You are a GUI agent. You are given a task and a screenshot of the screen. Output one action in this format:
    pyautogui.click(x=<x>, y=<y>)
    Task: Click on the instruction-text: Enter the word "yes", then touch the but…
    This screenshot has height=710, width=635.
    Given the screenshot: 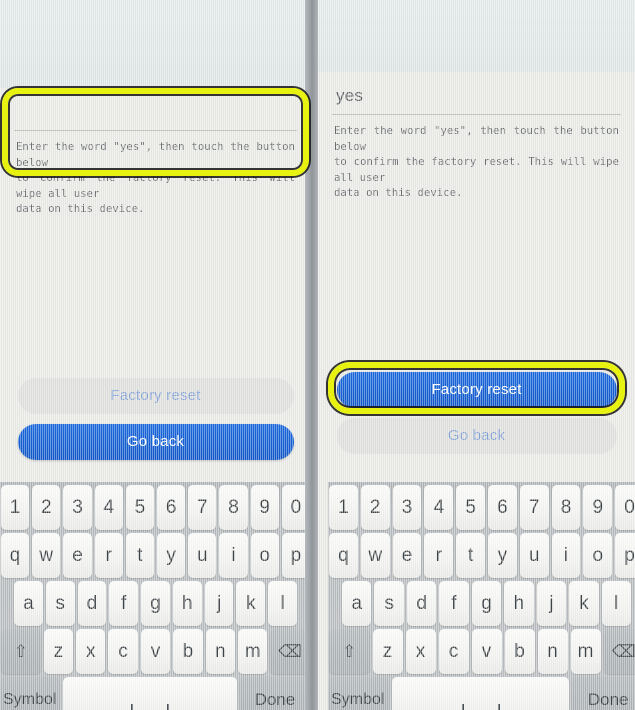 What is the action you would take?
    pyautogui.click(x=155, y=179)
    